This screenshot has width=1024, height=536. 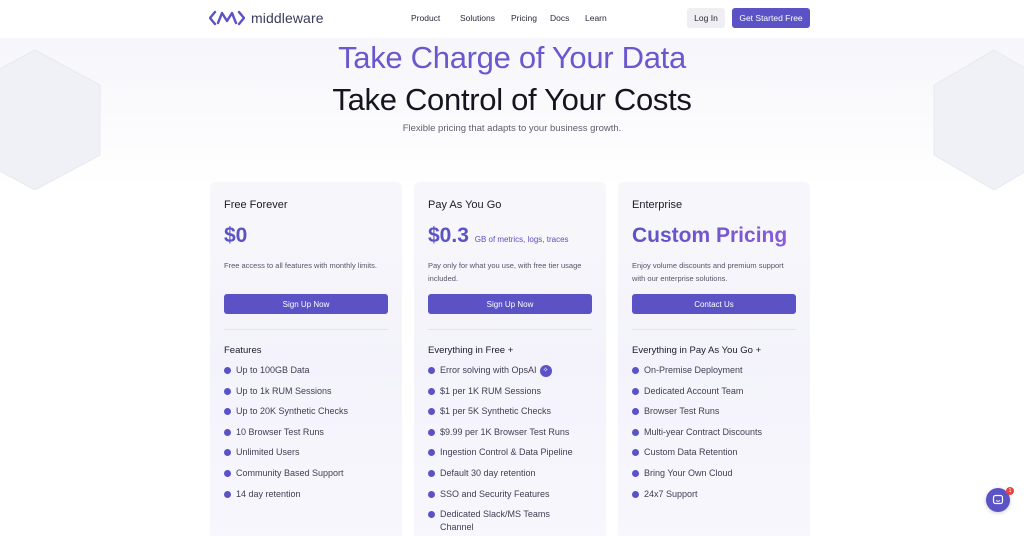 What do you see at coordinates (292, 411) in the screenshot?
I see `list-item-label: Up to 20K Synthetic Checks` at bounding box center [292, 411].